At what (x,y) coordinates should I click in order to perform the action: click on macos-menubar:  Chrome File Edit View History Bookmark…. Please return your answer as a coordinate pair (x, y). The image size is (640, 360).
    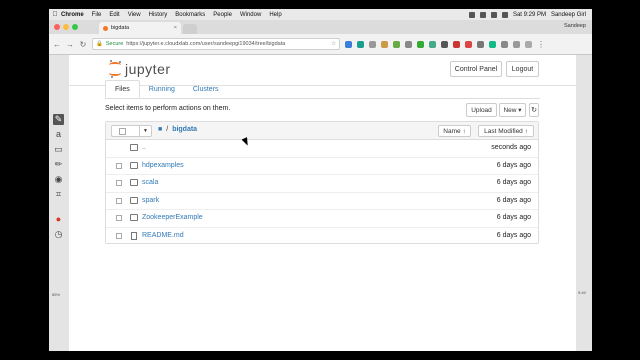
    Looking at the image, I should click on (320, 14).